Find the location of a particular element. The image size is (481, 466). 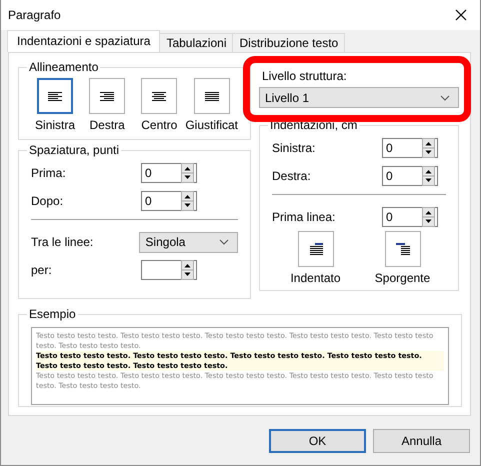

option-label: Giustificat is located at coordinates (211, 125).